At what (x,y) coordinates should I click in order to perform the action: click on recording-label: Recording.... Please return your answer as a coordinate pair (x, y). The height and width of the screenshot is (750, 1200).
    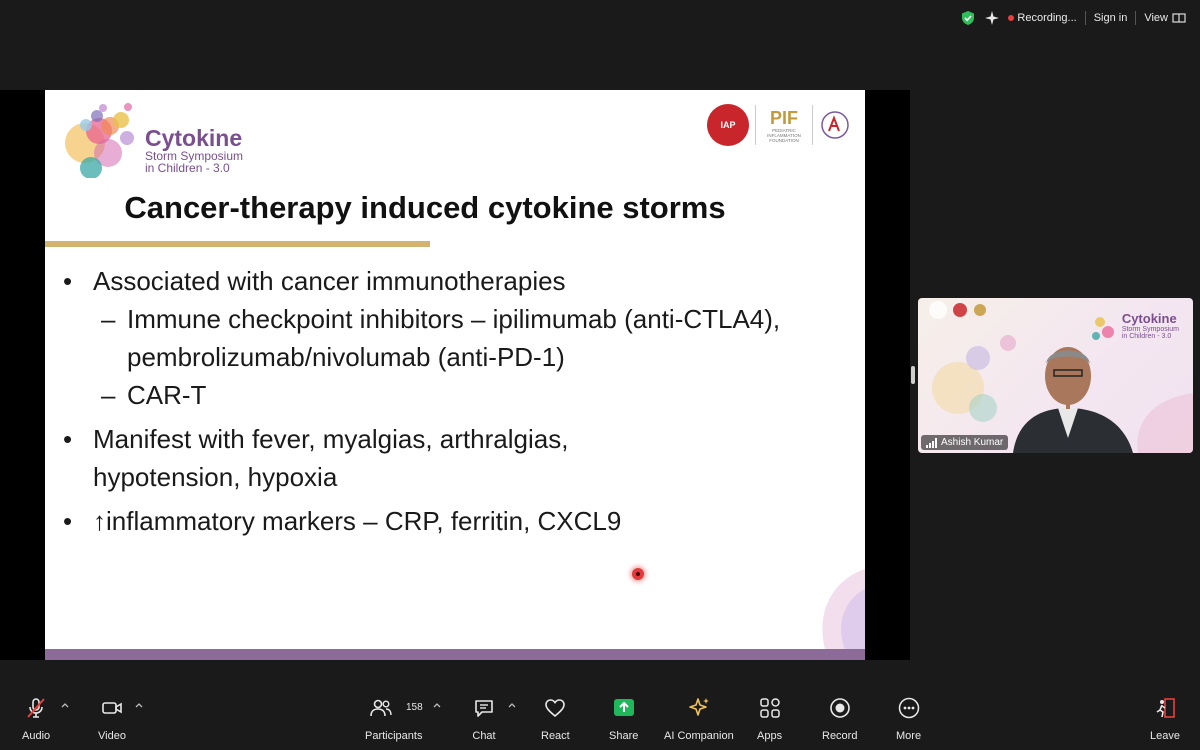
    Looking at the image, I should click on (1047, 18).